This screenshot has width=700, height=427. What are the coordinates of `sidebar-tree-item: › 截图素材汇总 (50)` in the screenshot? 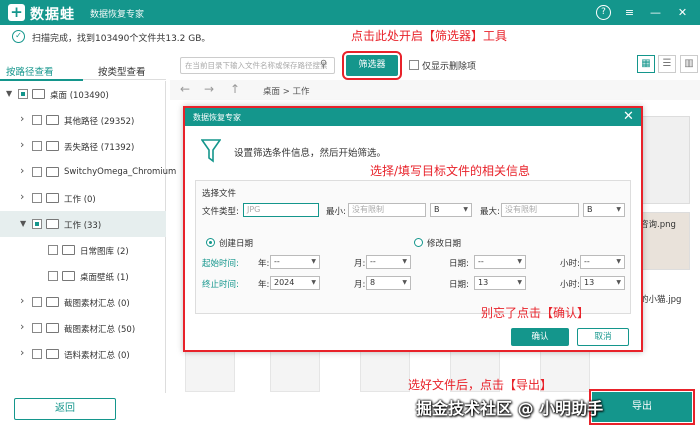 It's located at (83, 328).